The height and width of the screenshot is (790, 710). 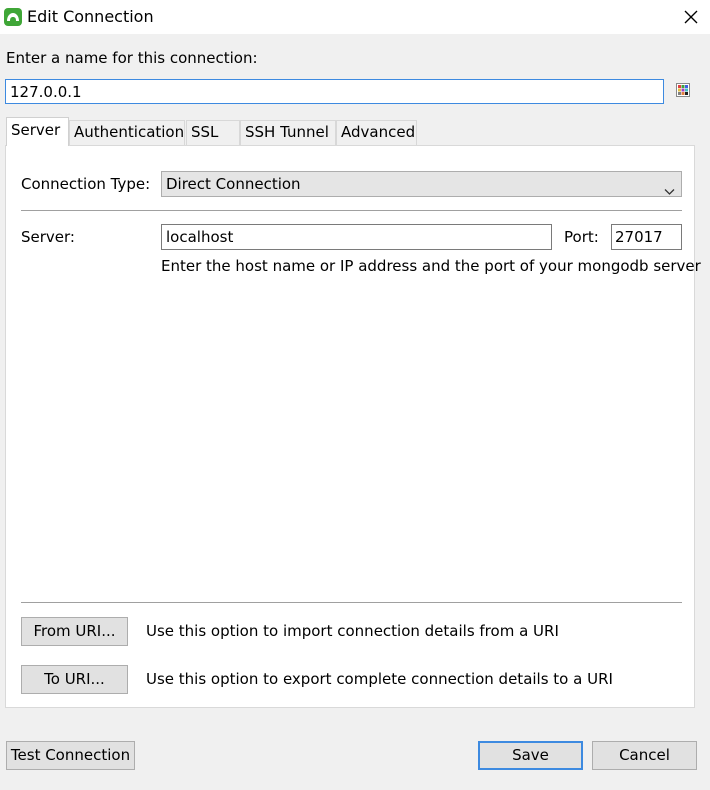 I want to click on window-title: Edit Connection, so click(x=90, y=16).